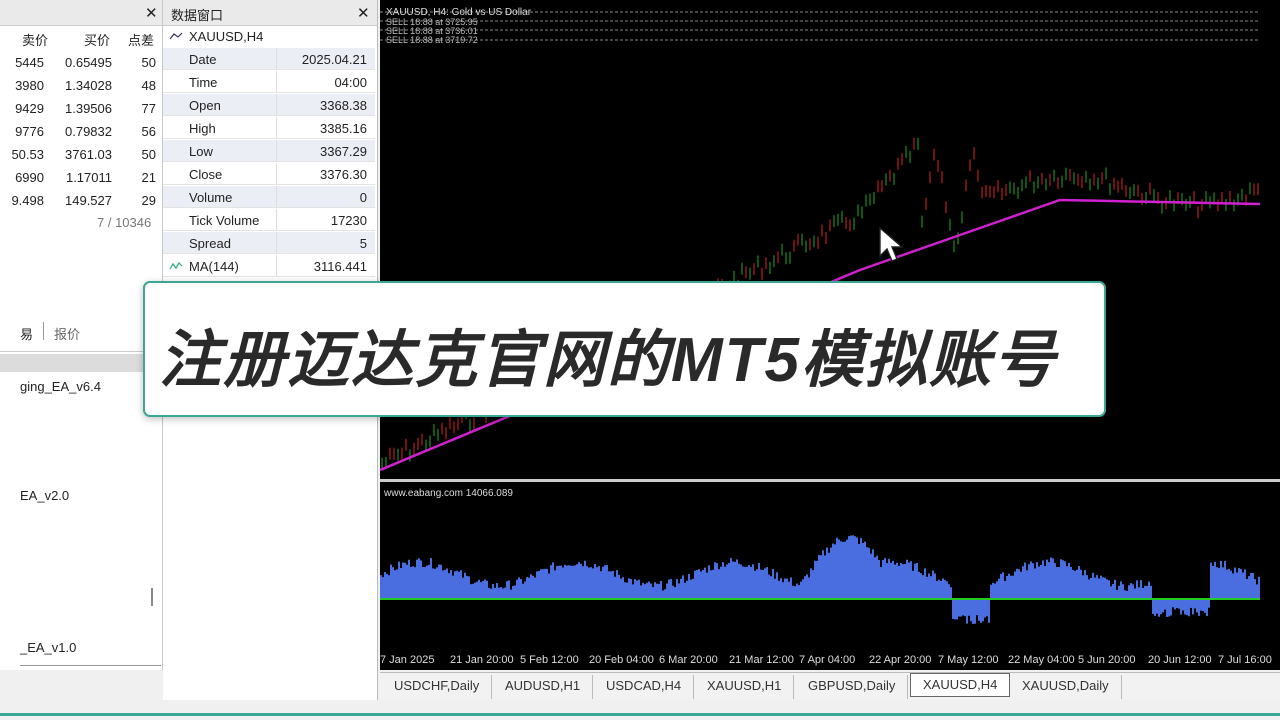 The height and width of the screenshot is (720, 1280). What do you see at coordinates (26, 333) in the screenshot?
I see `tab-trade: 易` at bounding box center [26, 333].